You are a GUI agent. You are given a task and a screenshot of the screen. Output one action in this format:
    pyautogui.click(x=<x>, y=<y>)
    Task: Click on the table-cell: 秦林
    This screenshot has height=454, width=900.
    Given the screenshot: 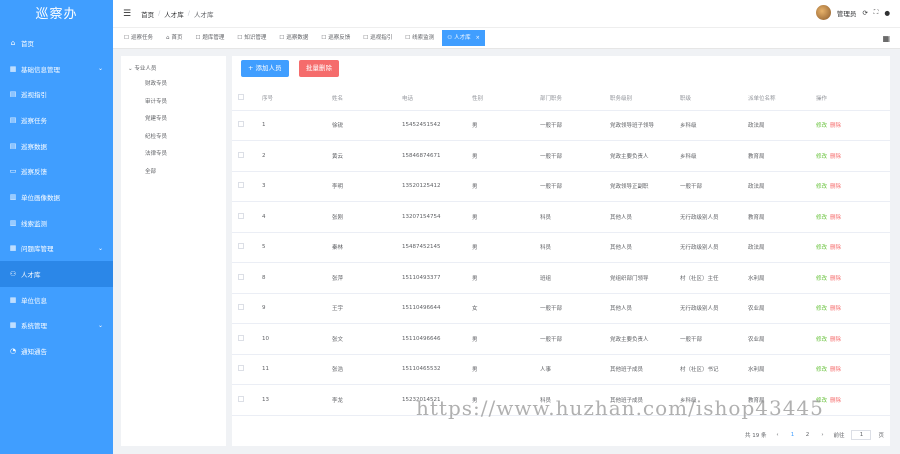 What is the action you would take?
    pyautogui.click(x=367, y=247)
    